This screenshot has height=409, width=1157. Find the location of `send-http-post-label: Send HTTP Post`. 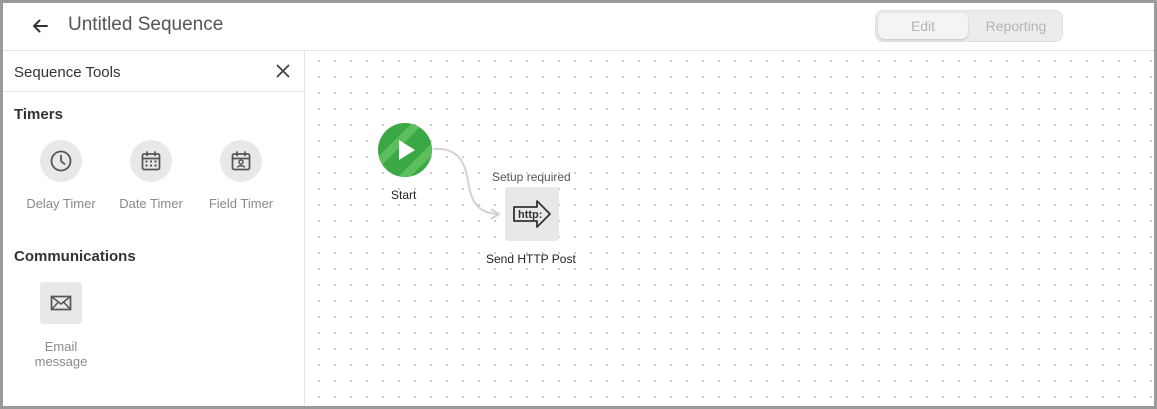

send-http-post-label: Send HTTP Post is located at coordinates (531, 259).